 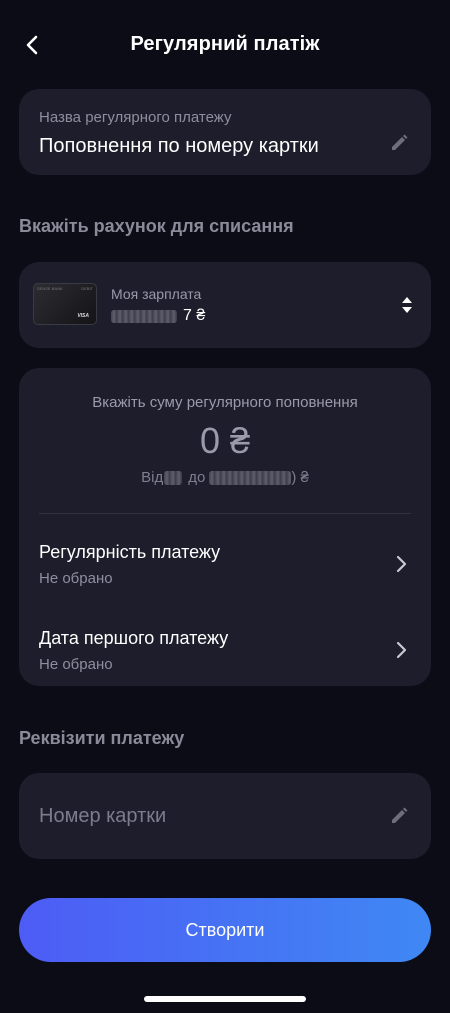 What do you see at coordinates (300, 477) in the screenshot?
I see `range-currency: ) ₴` at bounding box center [300, 477].